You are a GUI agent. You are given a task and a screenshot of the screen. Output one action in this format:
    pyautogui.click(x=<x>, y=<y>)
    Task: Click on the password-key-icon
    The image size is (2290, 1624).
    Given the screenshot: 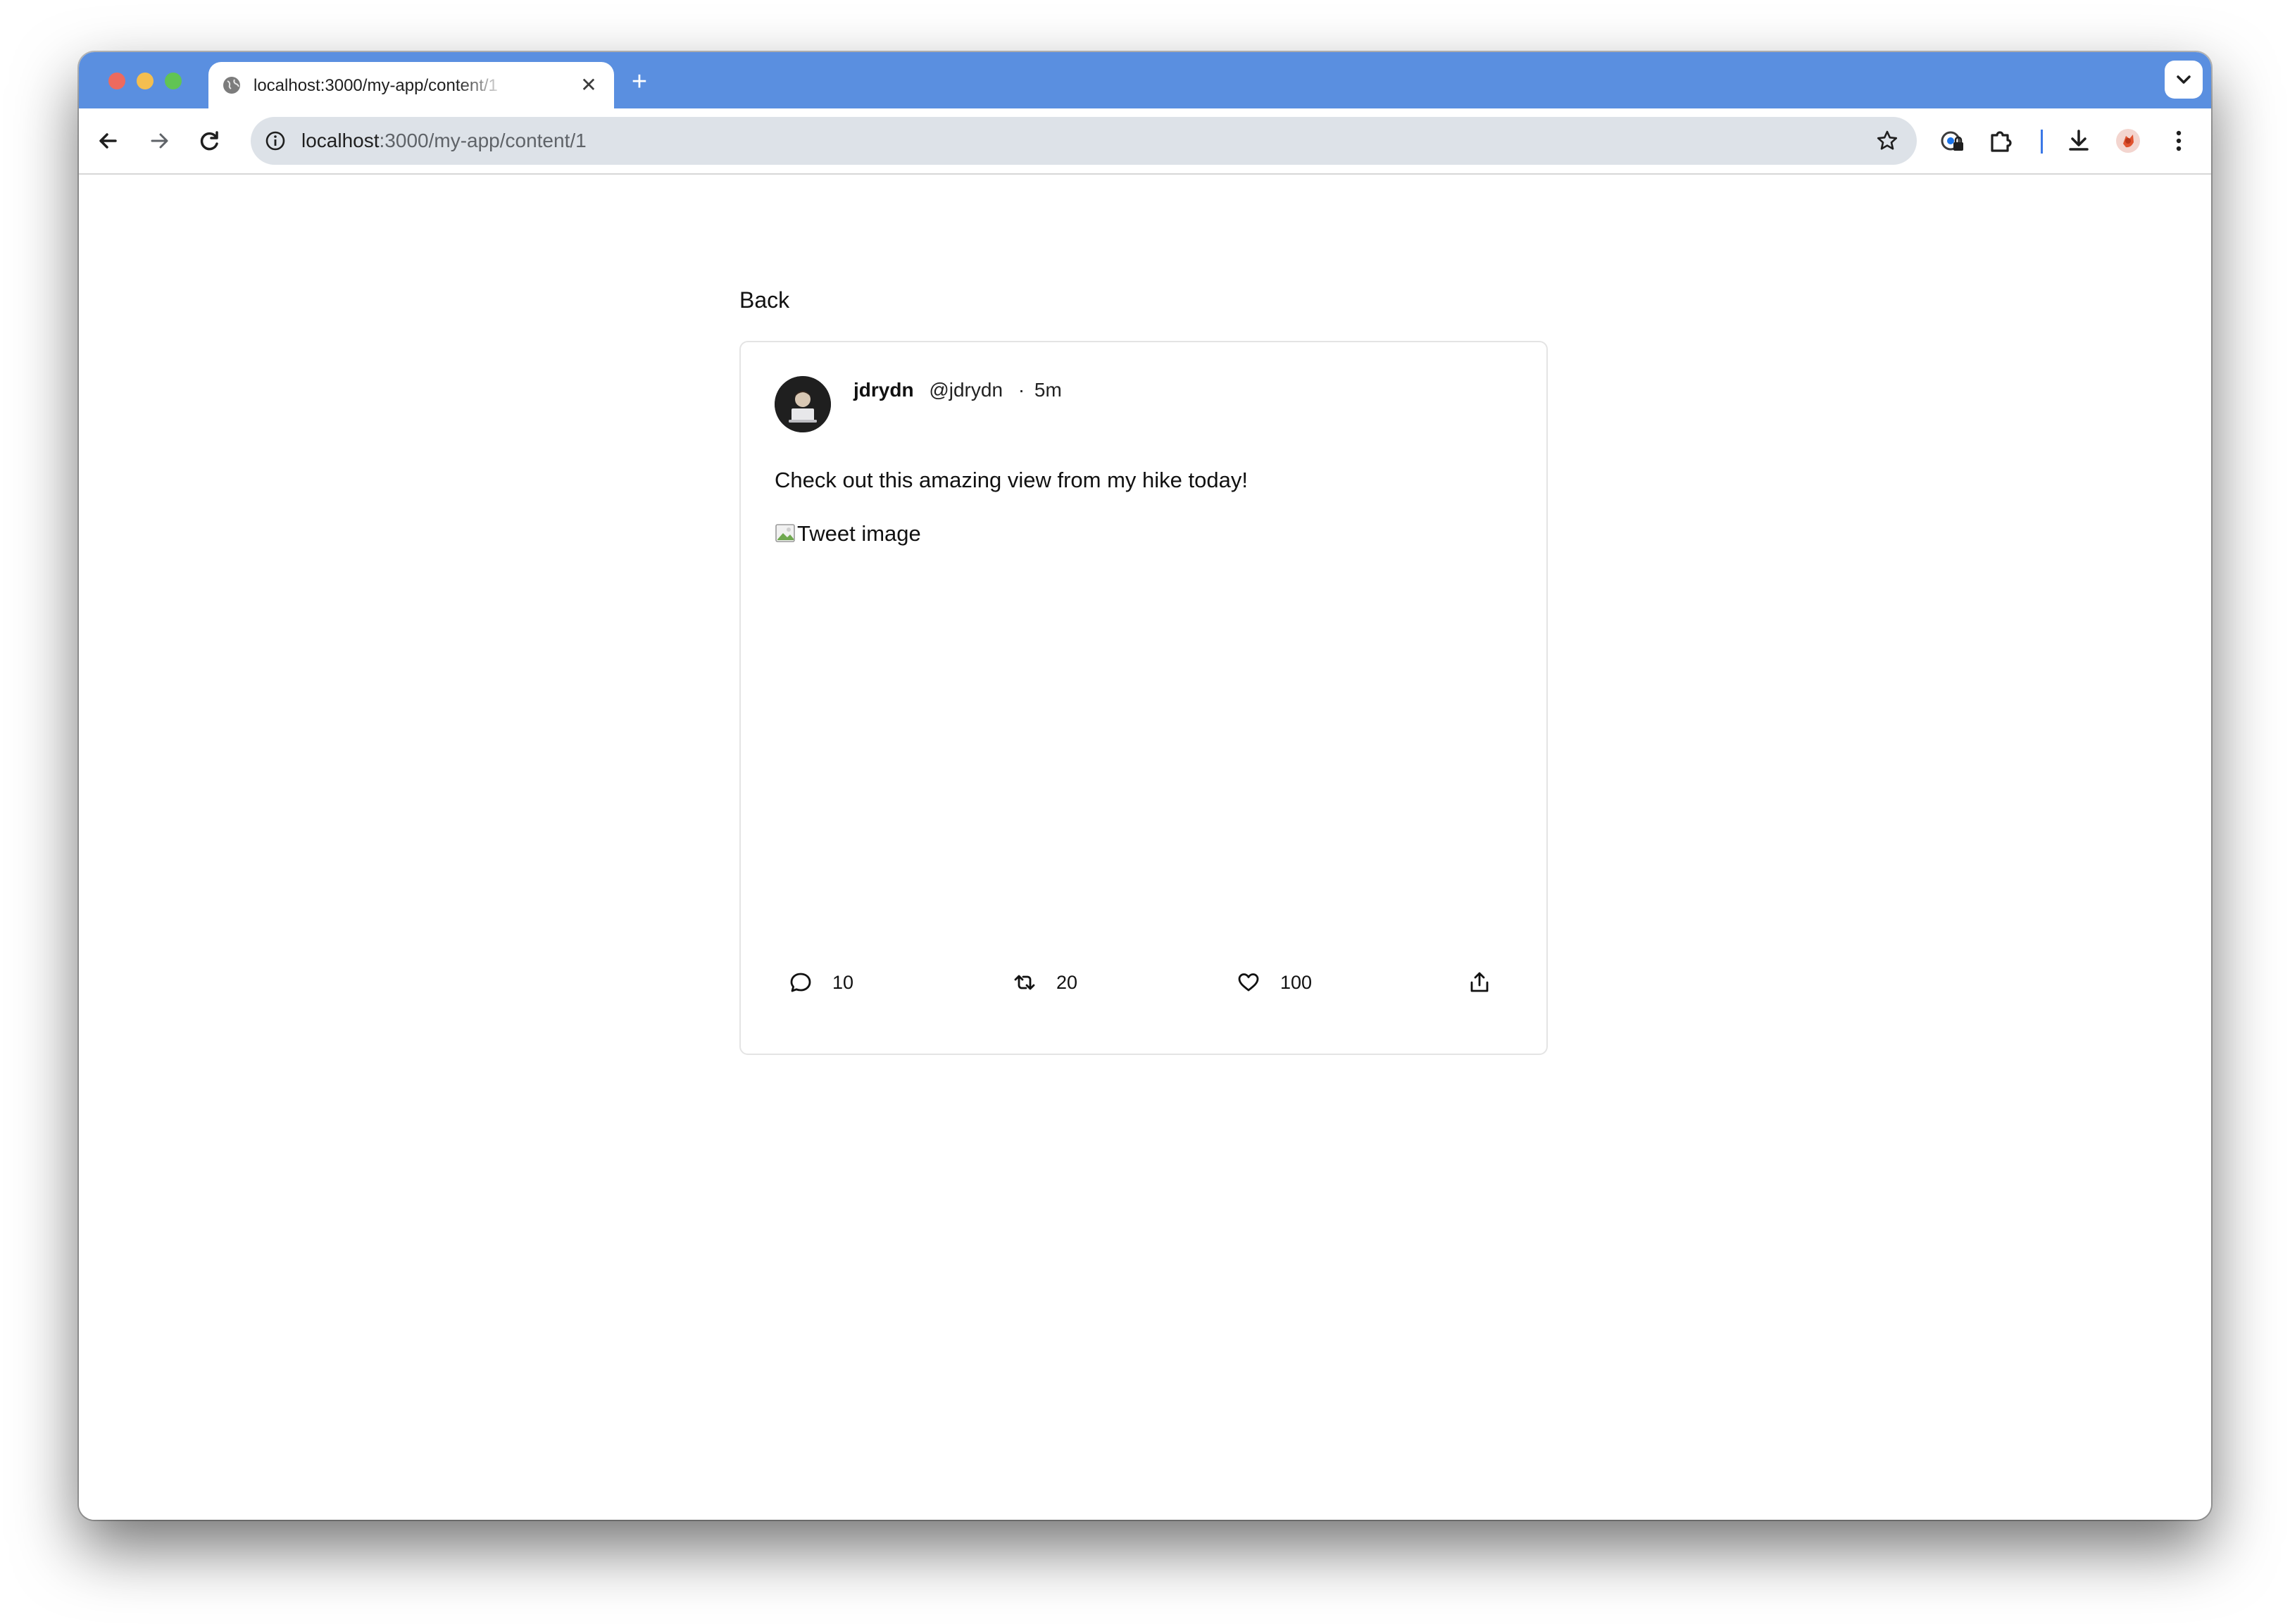 What is the action you would take?
    pyautogui.click(x=1952, y=140)
    